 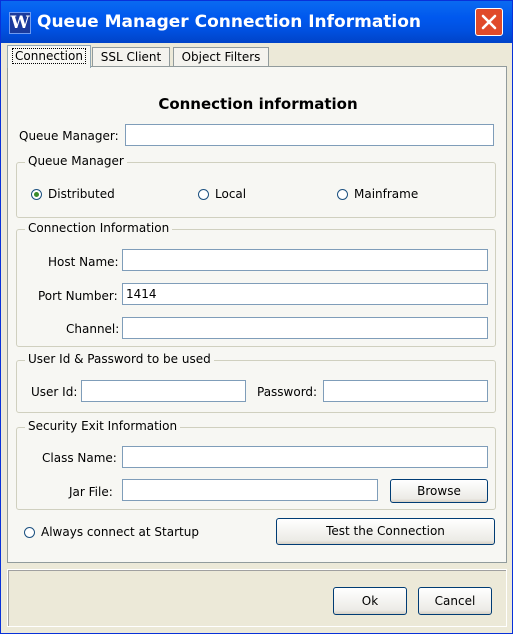 I want to click on tab-object-filters-label: Object Filters, so click(x=221, y=57).